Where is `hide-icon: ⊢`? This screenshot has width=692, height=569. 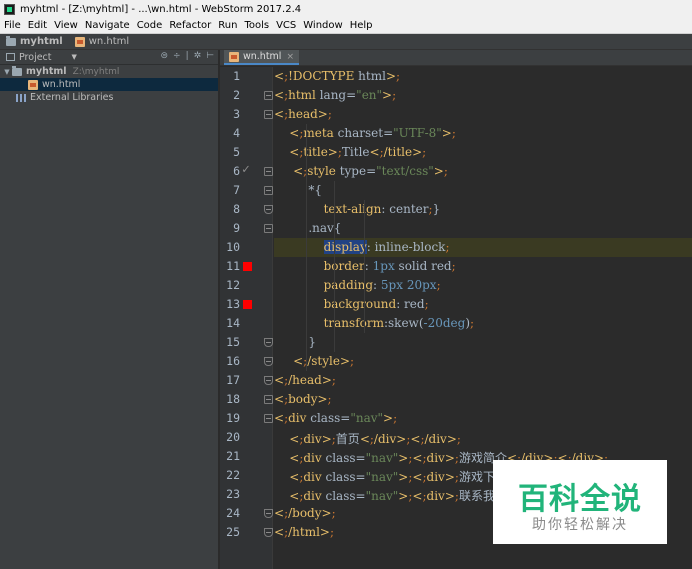 hide-icon: ⊢ is located at coordinates (210, 56).